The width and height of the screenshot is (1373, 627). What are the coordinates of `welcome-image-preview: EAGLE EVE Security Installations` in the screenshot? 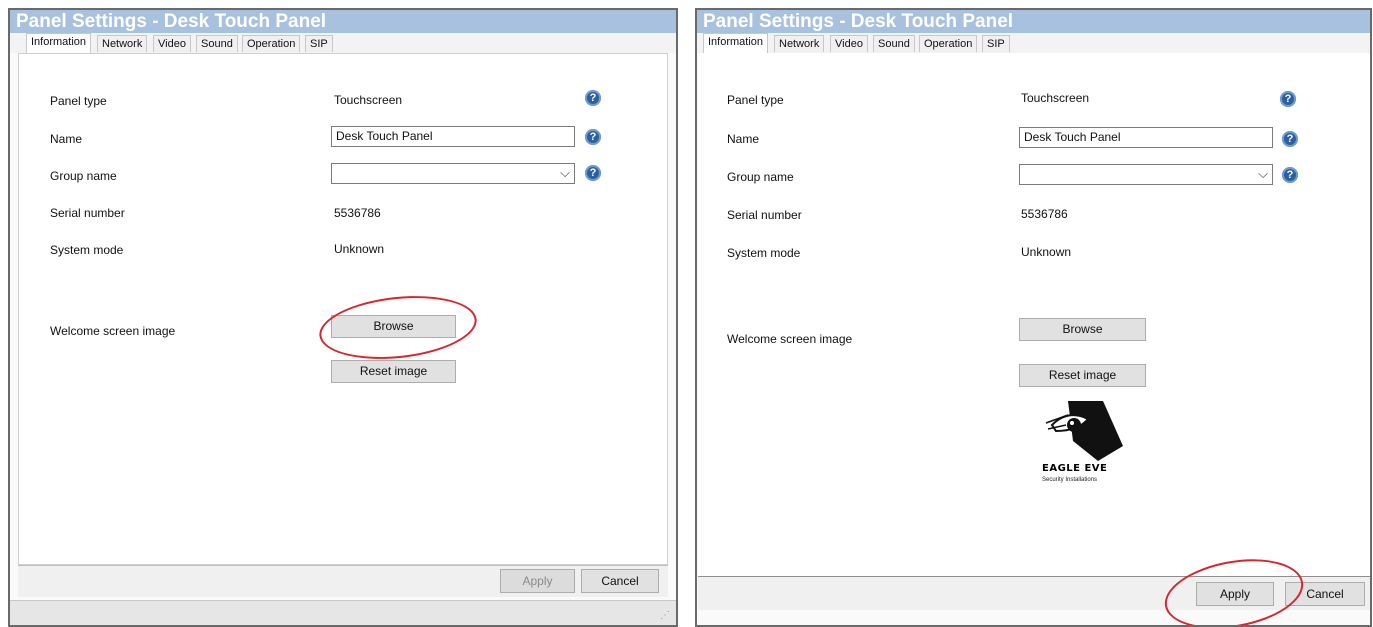 It's located at (1083, 446).